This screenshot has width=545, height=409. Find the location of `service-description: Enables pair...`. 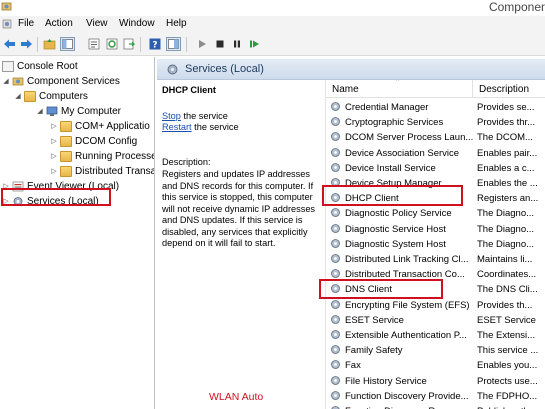

service-description: Enables pair... is located at coordinates (507, 153).